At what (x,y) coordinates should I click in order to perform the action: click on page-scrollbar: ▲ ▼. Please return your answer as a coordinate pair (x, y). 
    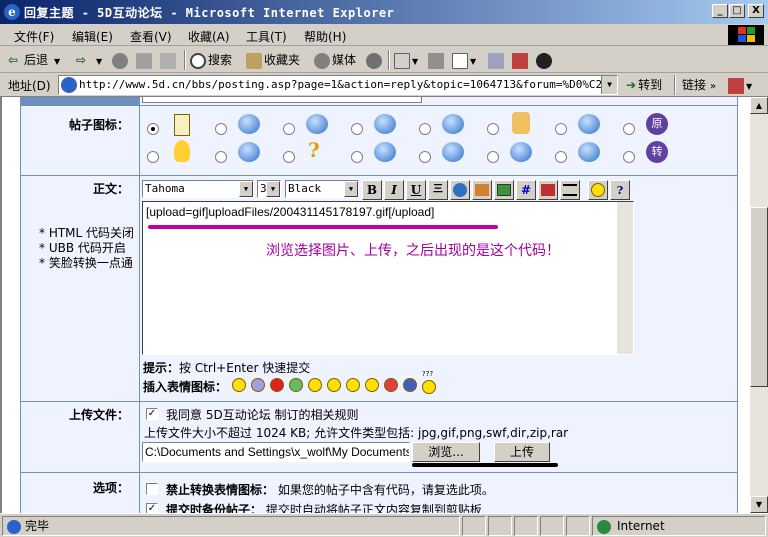
    Looking at the image, I should click on (759, 305).